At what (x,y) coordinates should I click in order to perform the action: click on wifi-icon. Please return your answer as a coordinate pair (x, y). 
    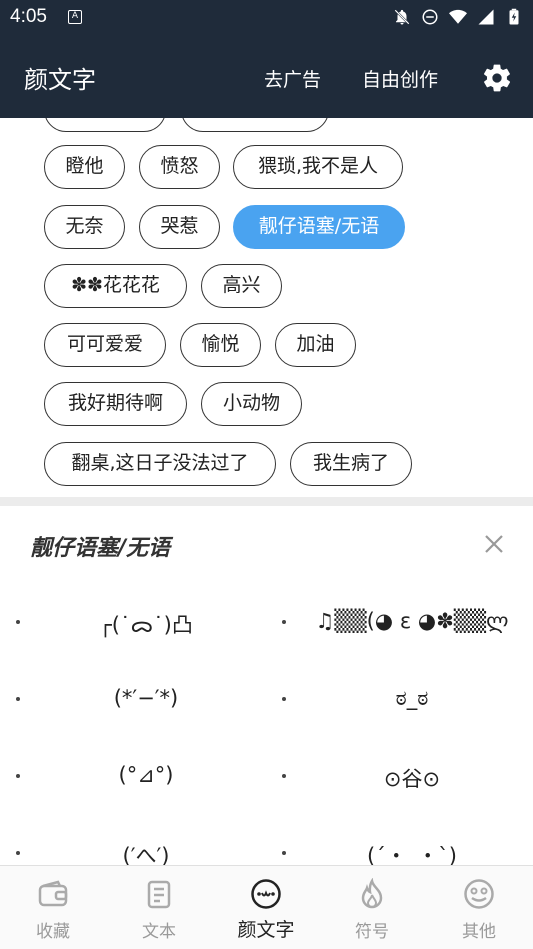
    Looking at the image, I should click on (458, 16).